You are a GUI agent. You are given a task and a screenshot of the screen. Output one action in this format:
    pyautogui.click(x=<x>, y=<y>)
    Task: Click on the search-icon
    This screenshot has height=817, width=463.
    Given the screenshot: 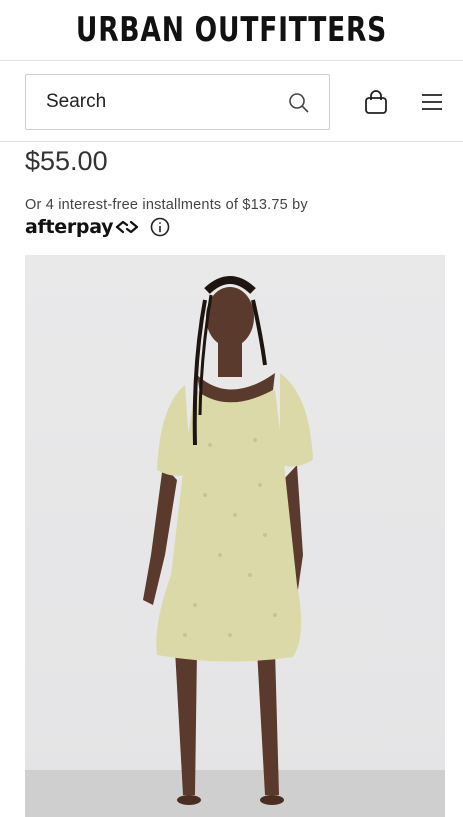 What is the action you would take?
    pyautogui.click(x=299, y=103)
    